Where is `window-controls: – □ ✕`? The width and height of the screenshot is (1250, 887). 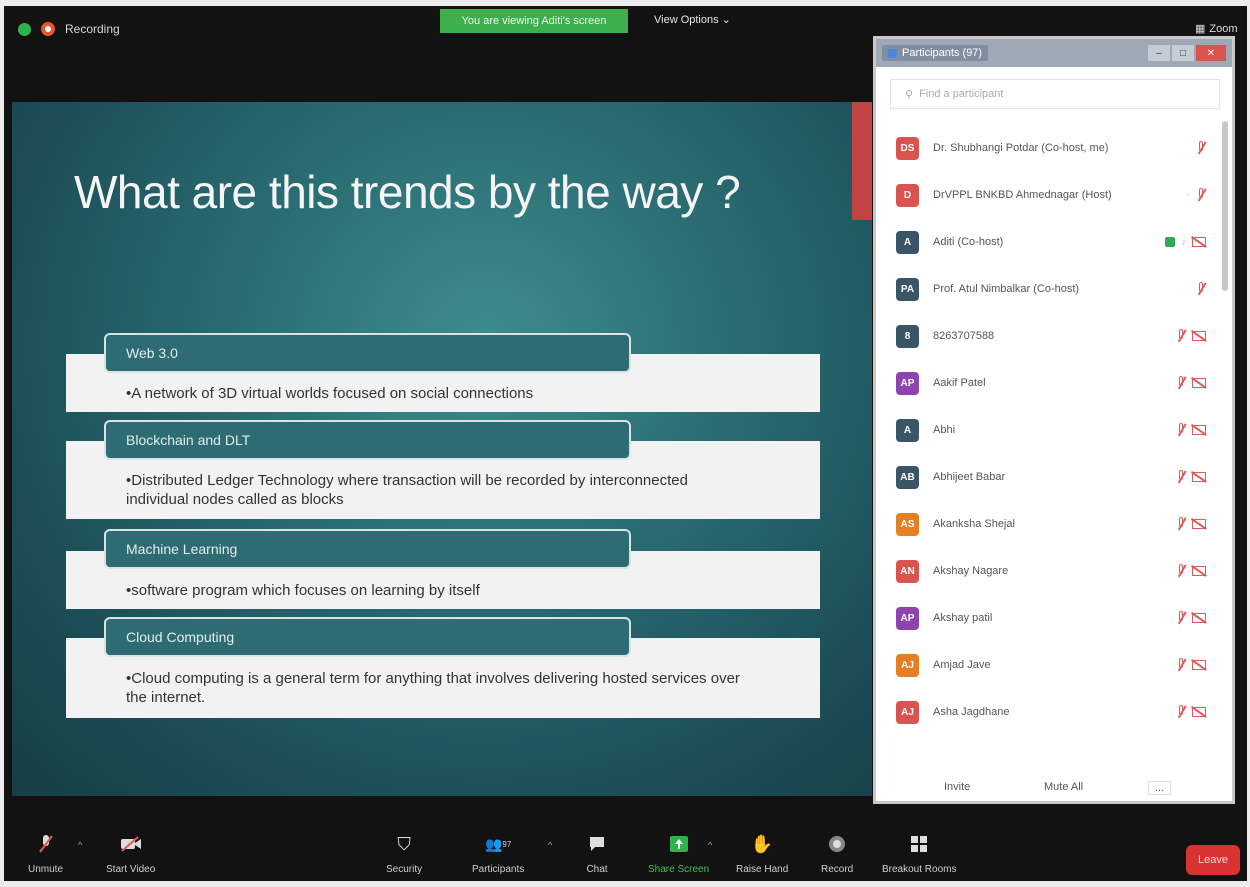
window-controls: – □ ✕ is located at coordinates (1187, 53).